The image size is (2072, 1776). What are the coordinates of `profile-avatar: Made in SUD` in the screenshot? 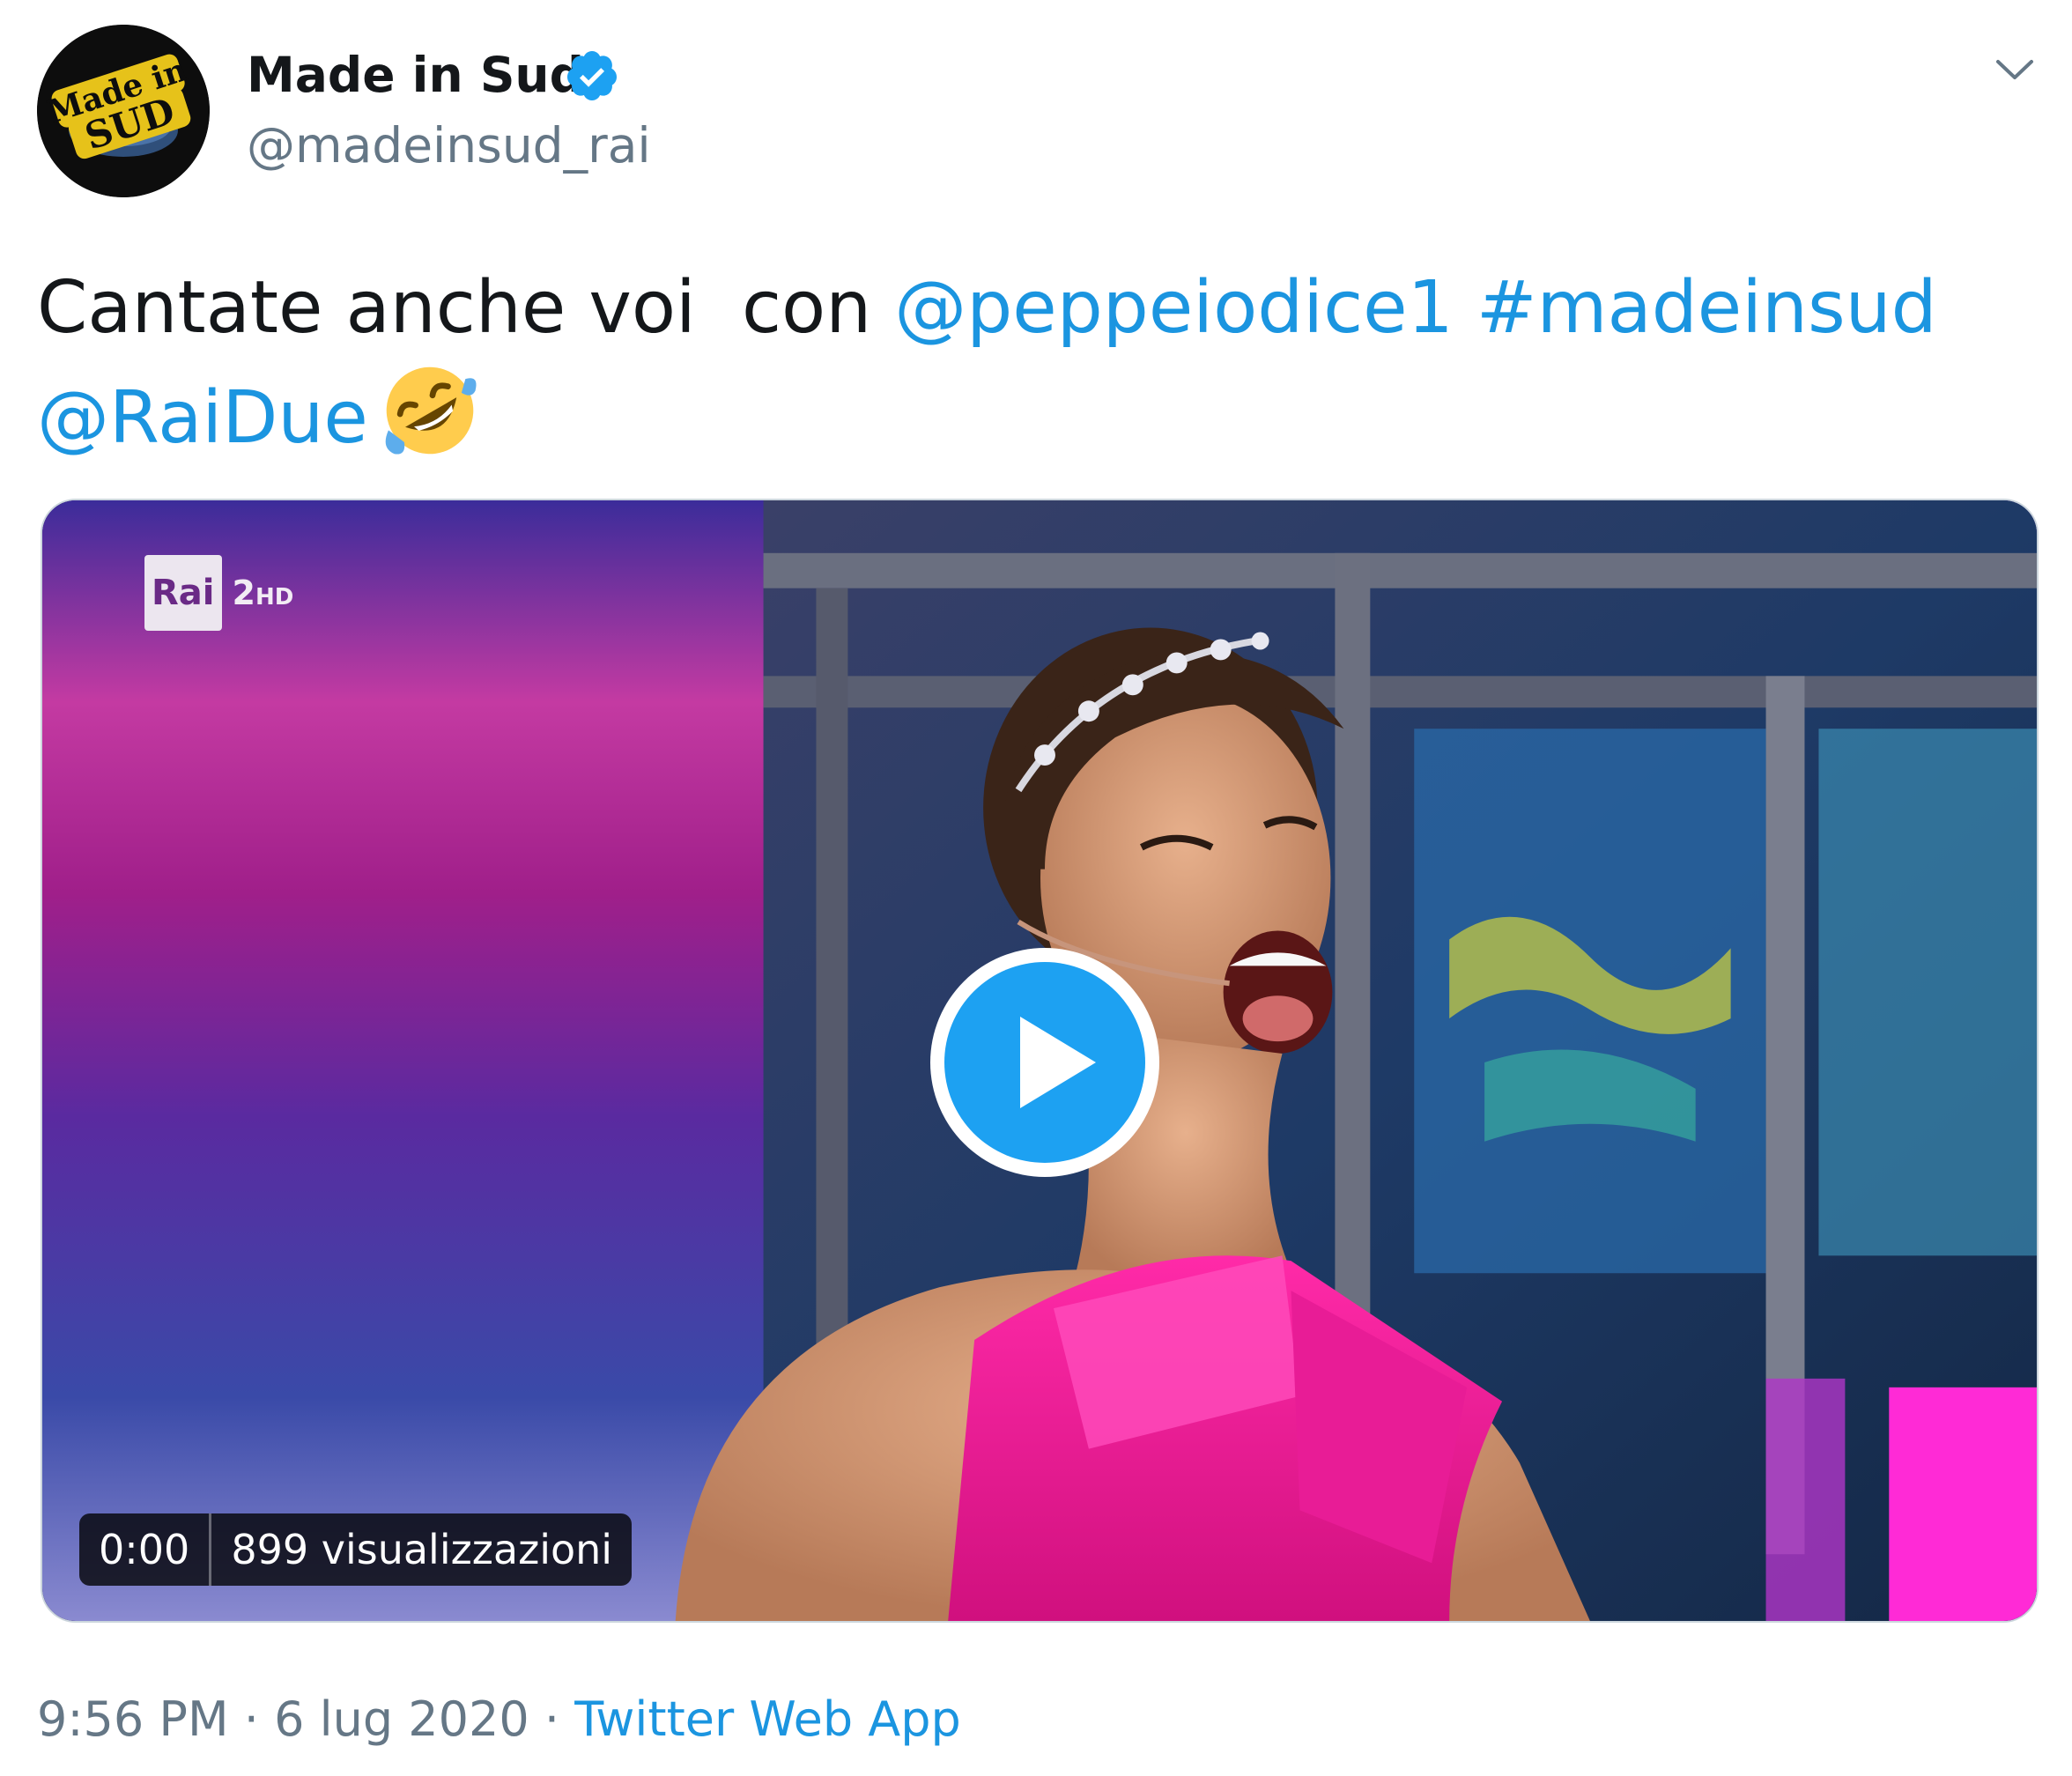 It's located at (123, 111).